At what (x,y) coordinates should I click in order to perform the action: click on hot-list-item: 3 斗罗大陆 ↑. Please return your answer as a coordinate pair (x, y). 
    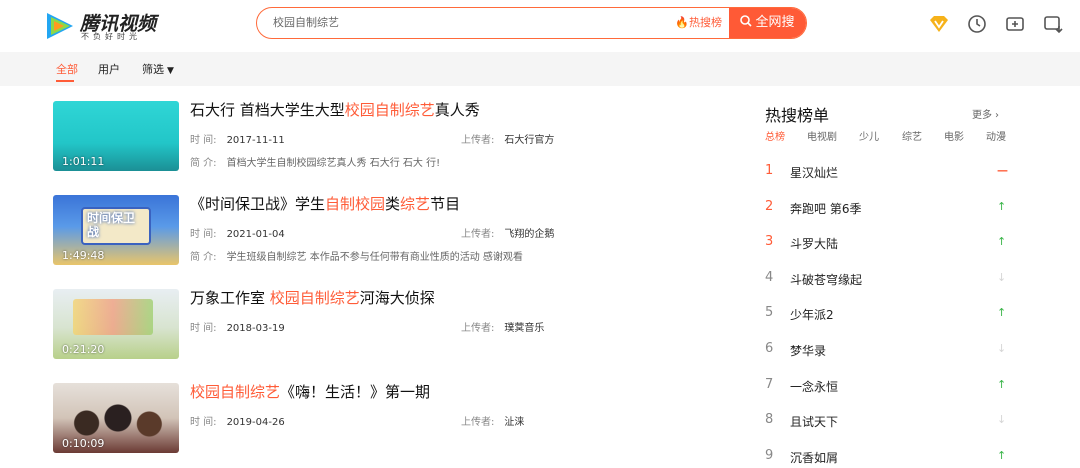
    Looking at the image, I should click on (887, 244).